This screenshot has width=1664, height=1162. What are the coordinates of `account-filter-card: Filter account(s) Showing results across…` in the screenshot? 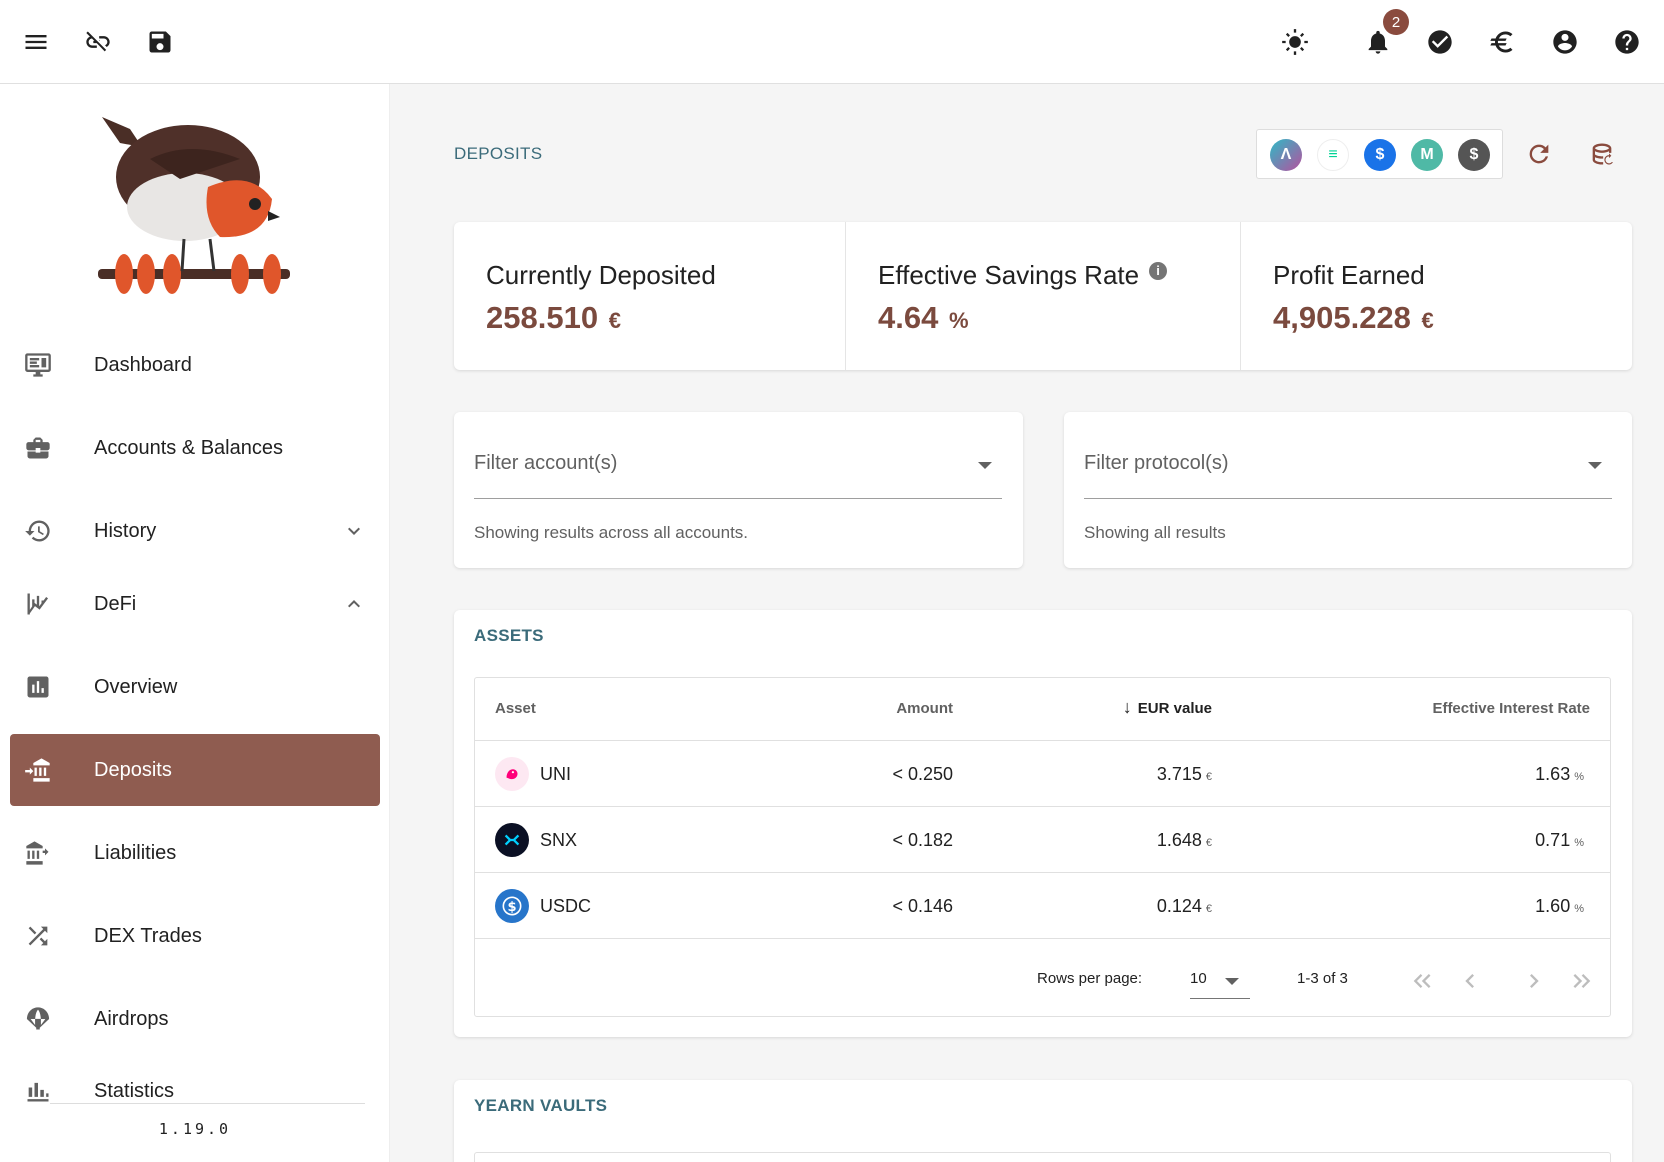 It's located at (738, 490).